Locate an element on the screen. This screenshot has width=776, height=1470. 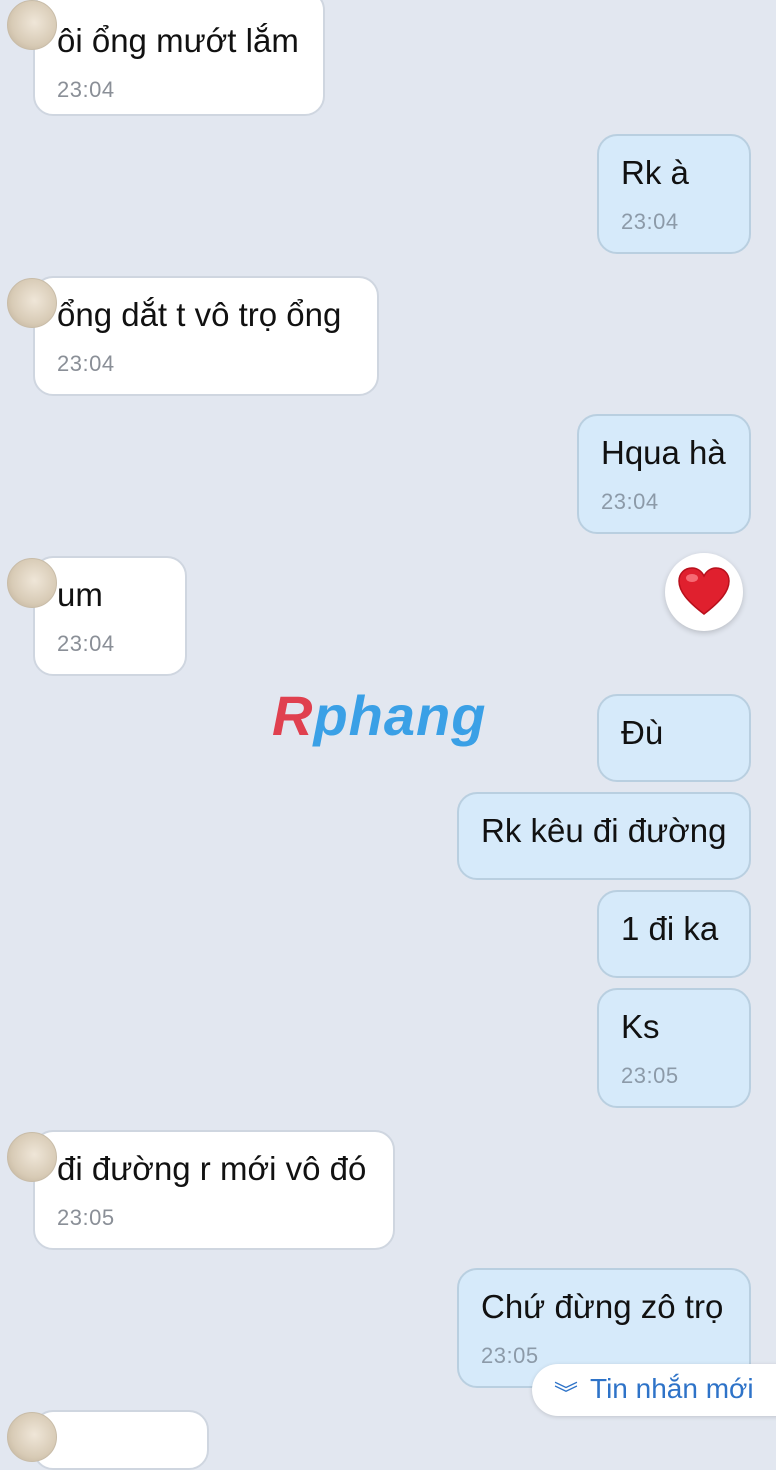
message-bubble-outgoing: Hqua hà 23:04 is located at coordinates (664, 474).